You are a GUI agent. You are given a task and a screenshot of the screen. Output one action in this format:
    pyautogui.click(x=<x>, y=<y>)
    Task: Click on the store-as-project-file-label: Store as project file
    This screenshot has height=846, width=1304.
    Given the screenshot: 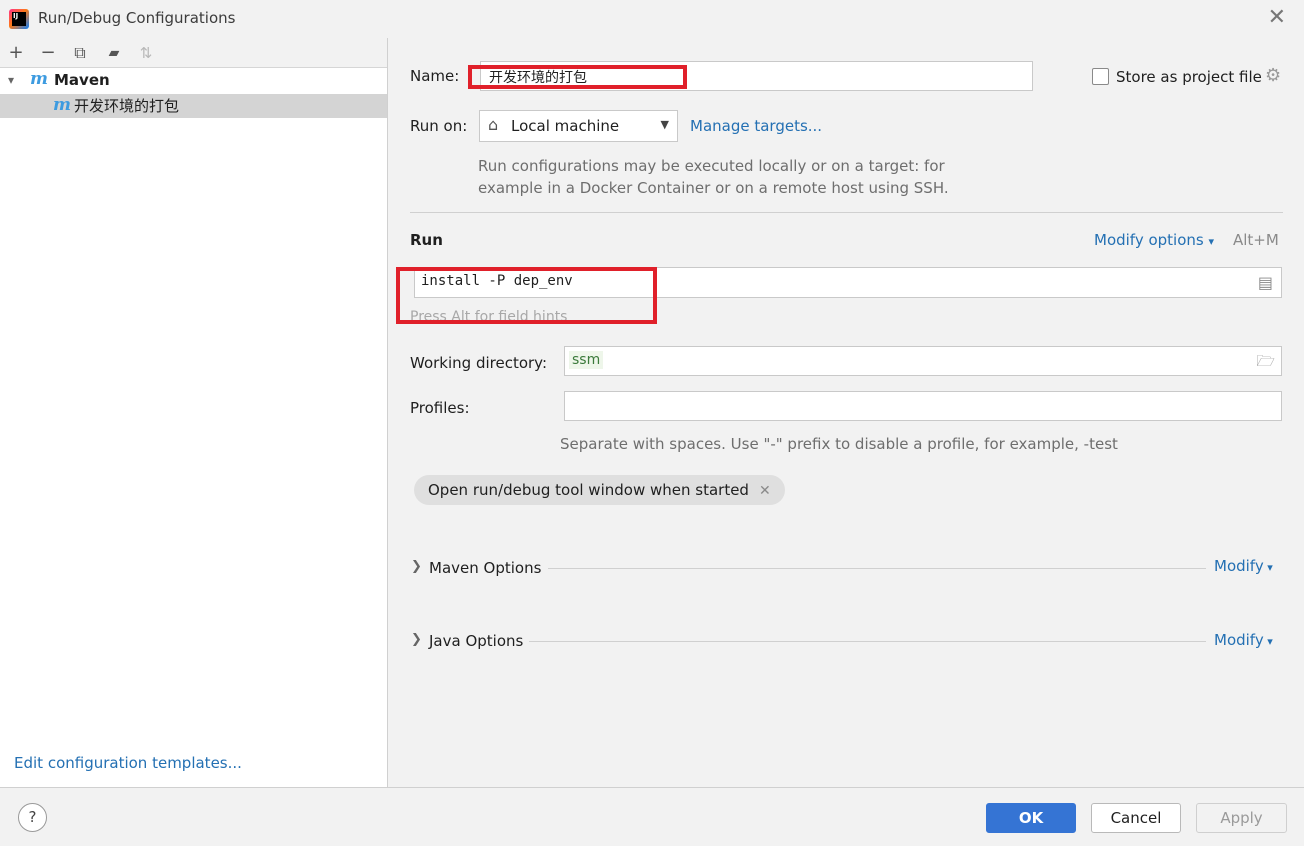 What is the action you would take?
    pyautogui.click(x=1189, y=77)
    